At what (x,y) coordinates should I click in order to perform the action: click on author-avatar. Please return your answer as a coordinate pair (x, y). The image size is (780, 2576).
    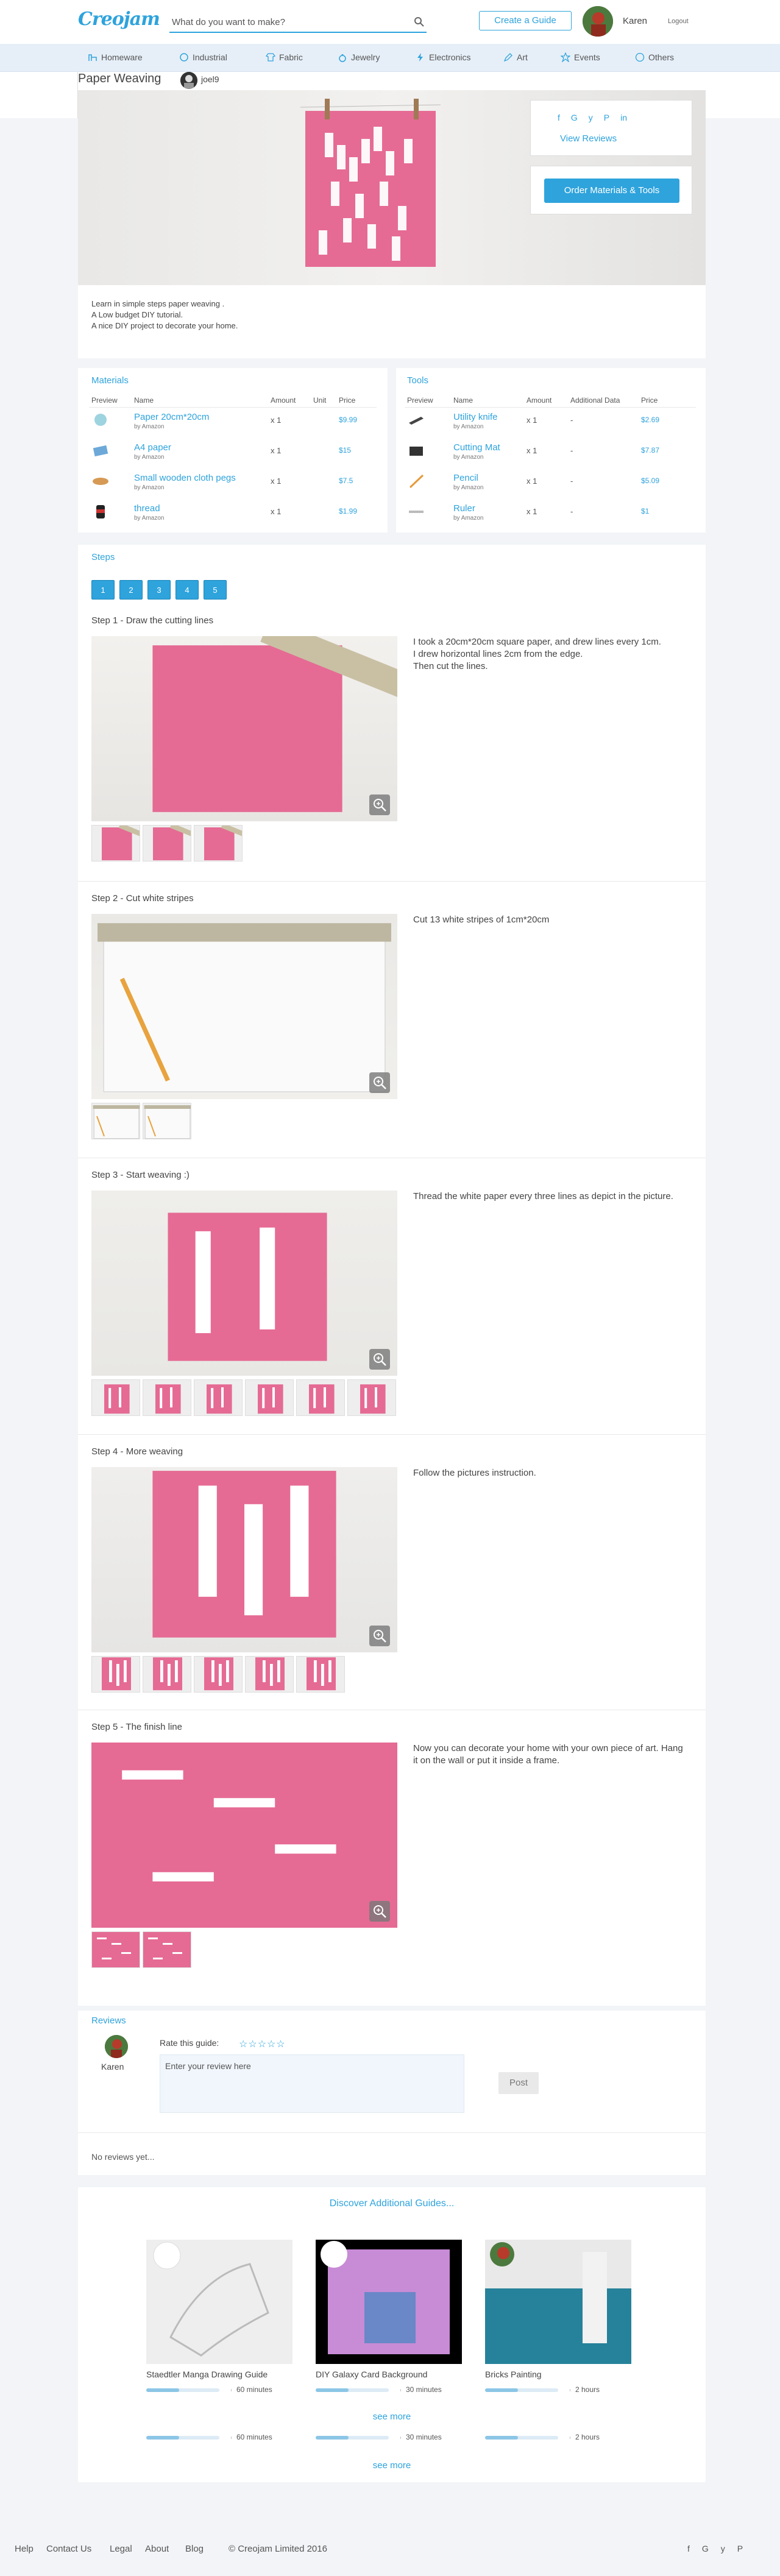
    Looking at the image, I should click on (188, 80).